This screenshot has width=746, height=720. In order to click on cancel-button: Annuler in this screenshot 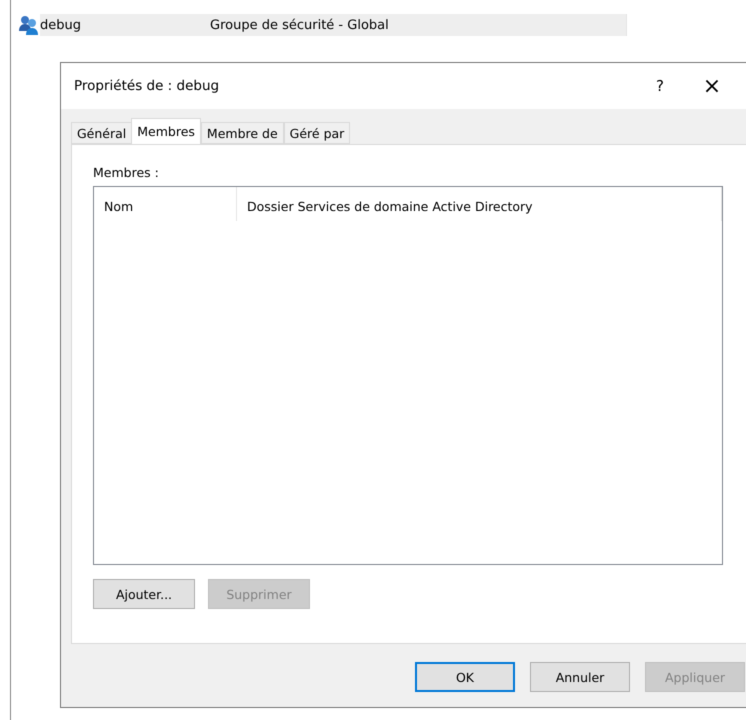, I will do `click(580, 677)`.